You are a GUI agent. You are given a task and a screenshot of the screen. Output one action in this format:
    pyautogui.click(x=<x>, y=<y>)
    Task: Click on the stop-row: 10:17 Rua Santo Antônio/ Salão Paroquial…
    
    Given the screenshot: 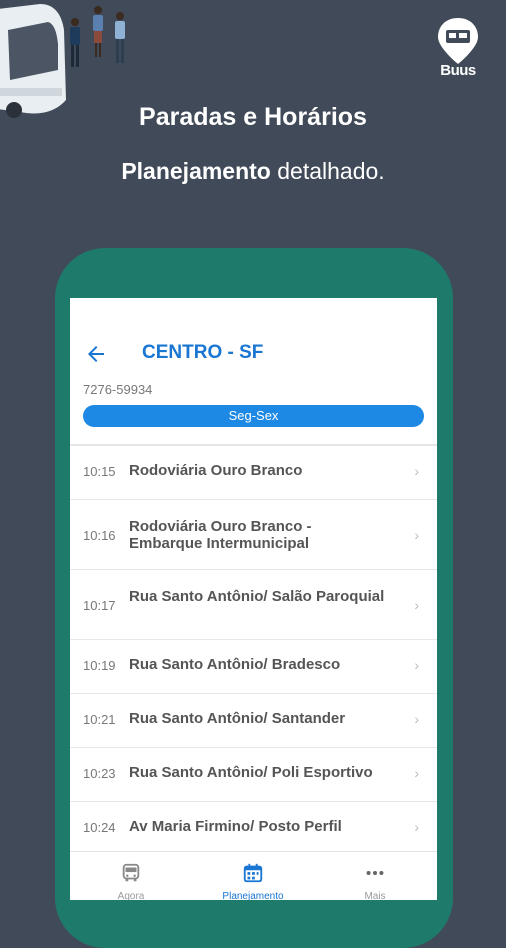 What is the action you would take?
    pyautogui.click(x=253, y=605)
    